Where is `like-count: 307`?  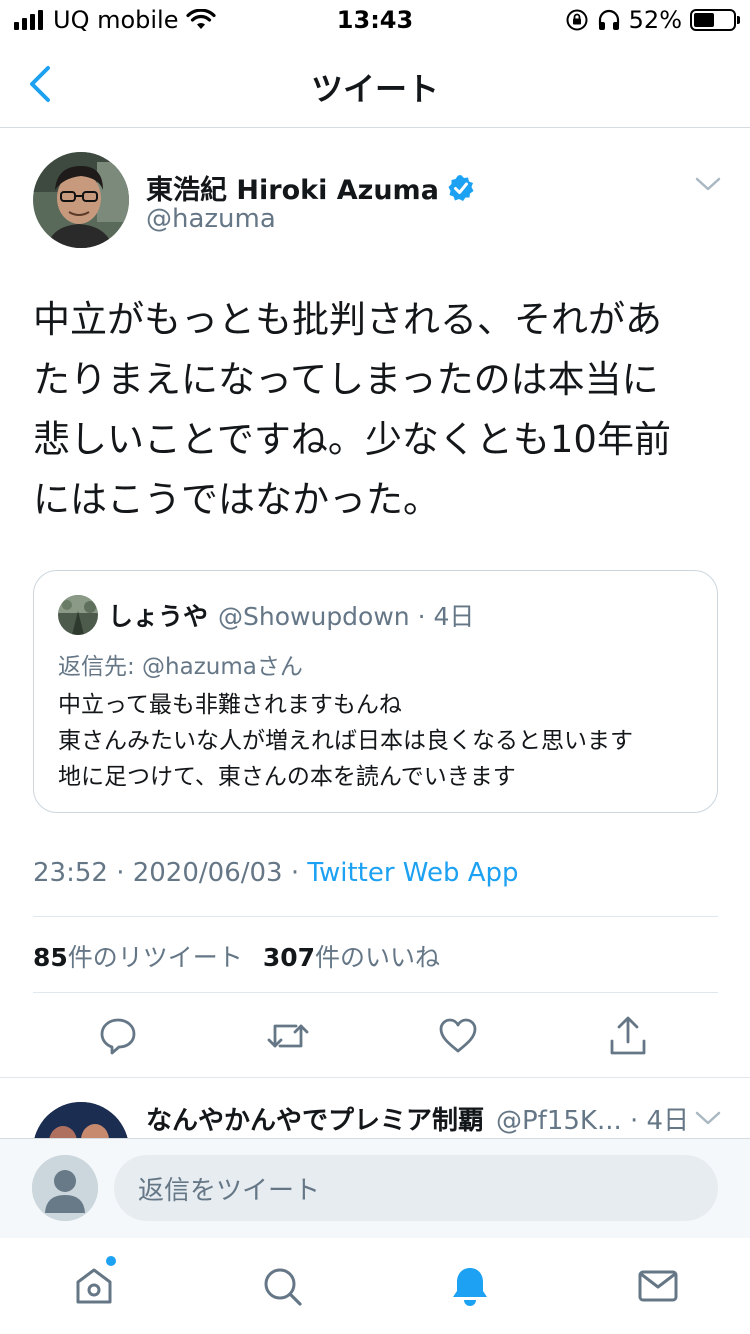
like-count: 307 is located at coordinates (289, 957).